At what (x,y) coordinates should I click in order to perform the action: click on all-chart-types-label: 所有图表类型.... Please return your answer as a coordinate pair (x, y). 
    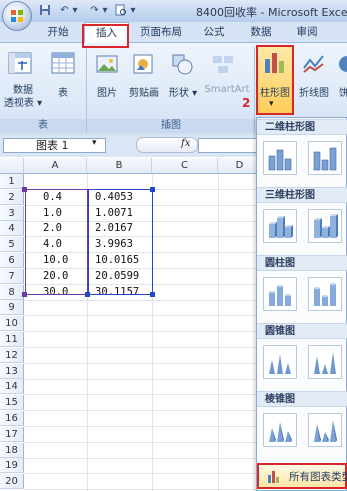
    Looking at the image, I should click on (318, 477).